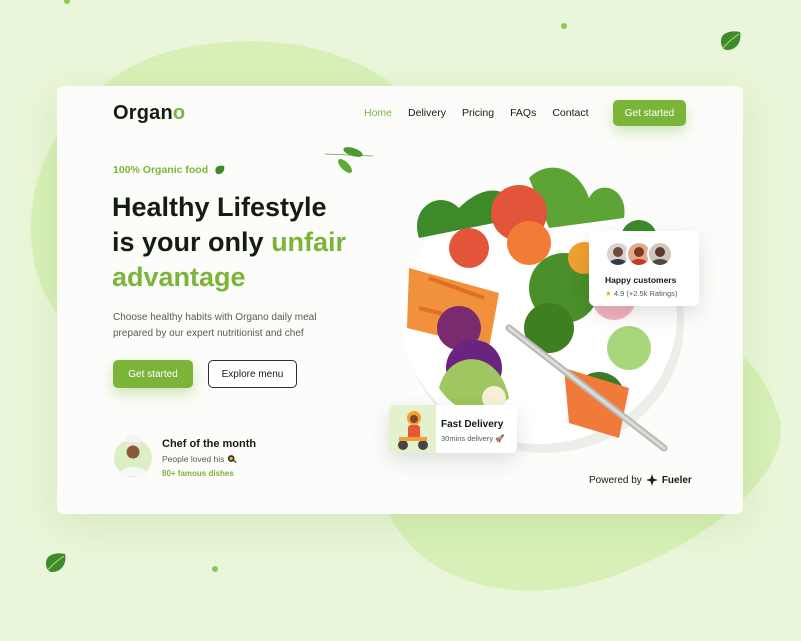  What do you see at coordinates (473, 438) in the screenshot?
I see `delivery-subtitle: 30mins delivery 🚀` at bounding box center [473, 438].